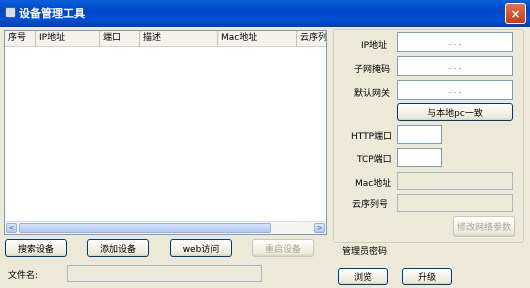 The width and height of the screenshot is (530, 288). I want to click on window-title: 设备管理工具, so click(52, 13).